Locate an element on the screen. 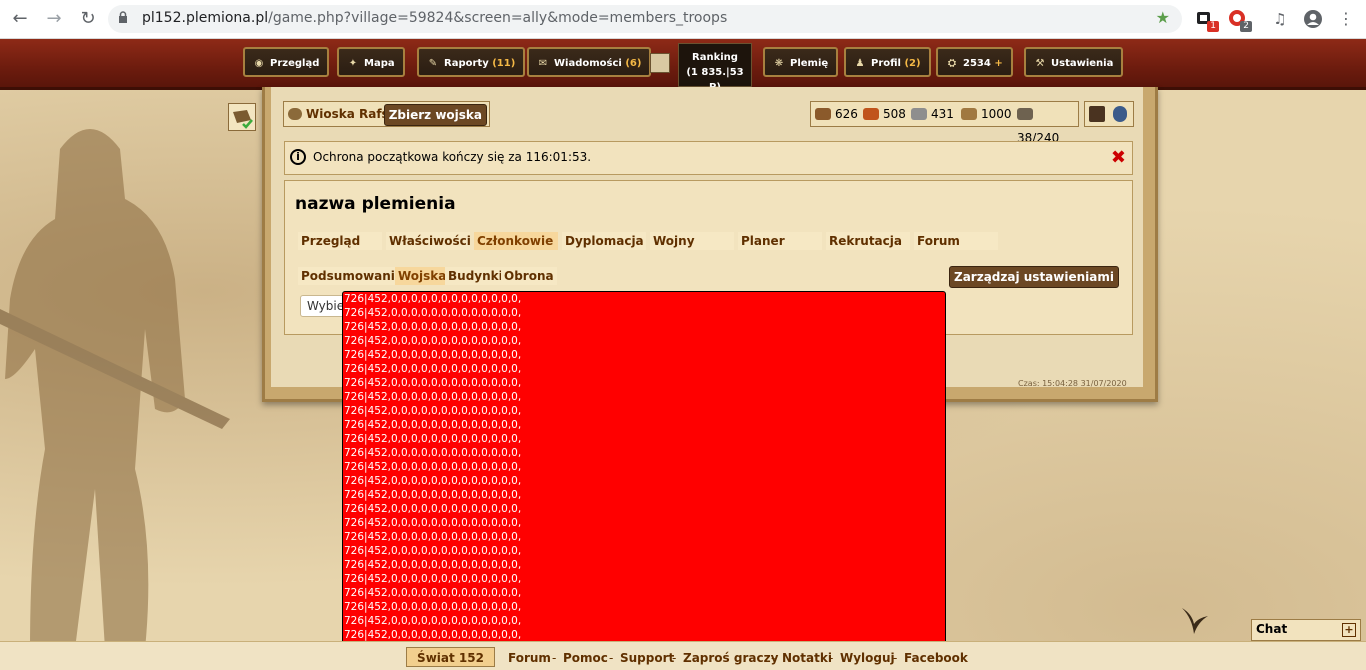 The height and width of the screenshot is (670, 1366). close-icon: ✖ is located at coordinates (1118, 157).